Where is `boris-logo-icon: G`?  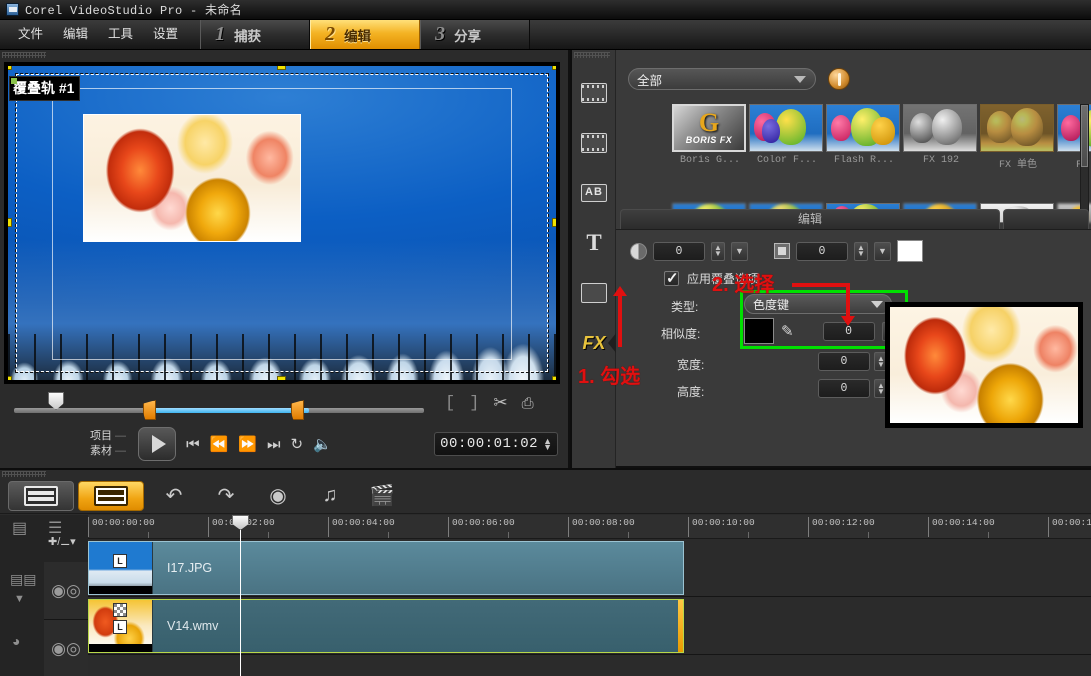
boris-logo-icon: G is located at coordinates (709, 122).